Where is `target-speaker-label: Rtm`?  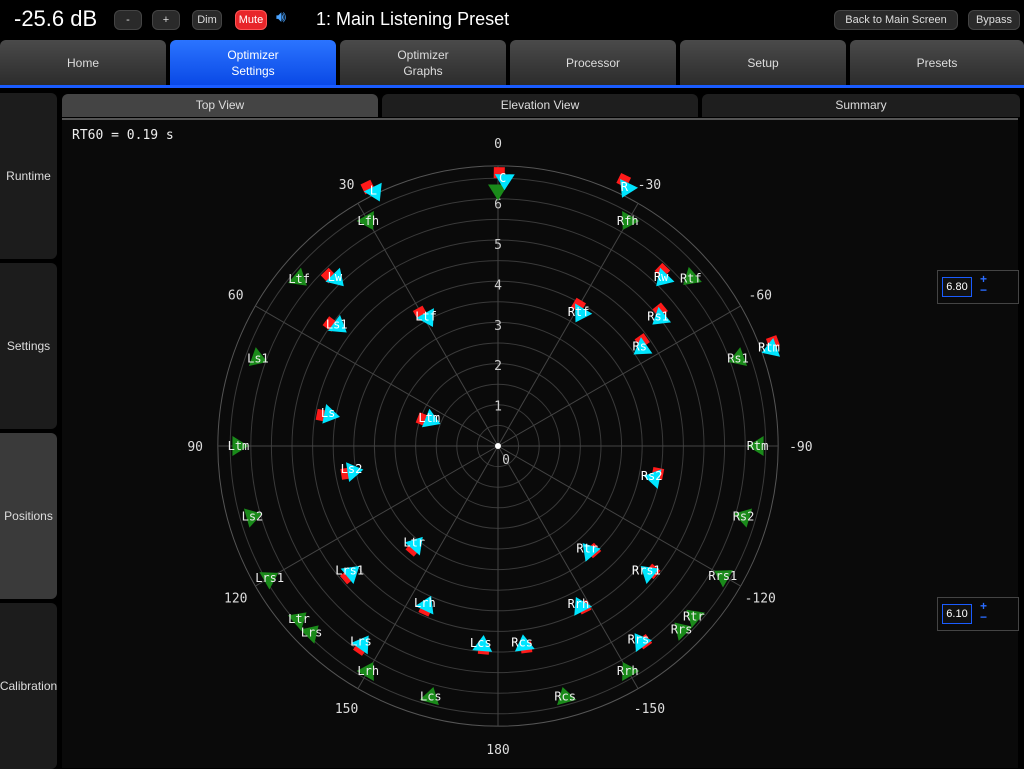
target-speaker-label: Rtm is located at coordinates (758, 446).